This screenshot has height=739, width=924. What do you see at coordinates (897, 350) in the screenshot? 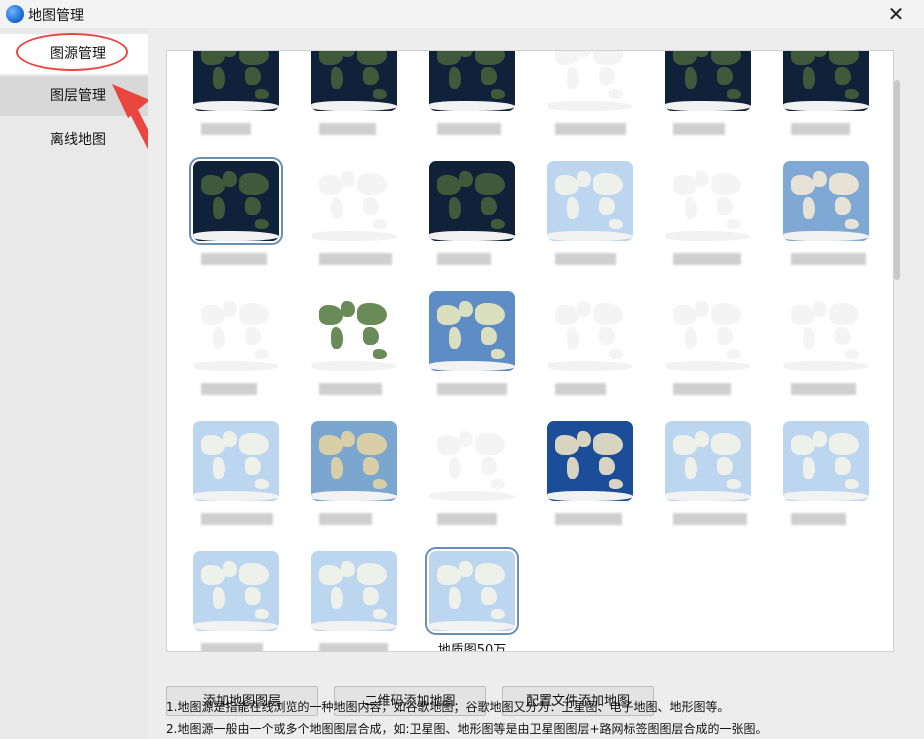
I see `grid-scrollbar` at bounding box center [897, 350].